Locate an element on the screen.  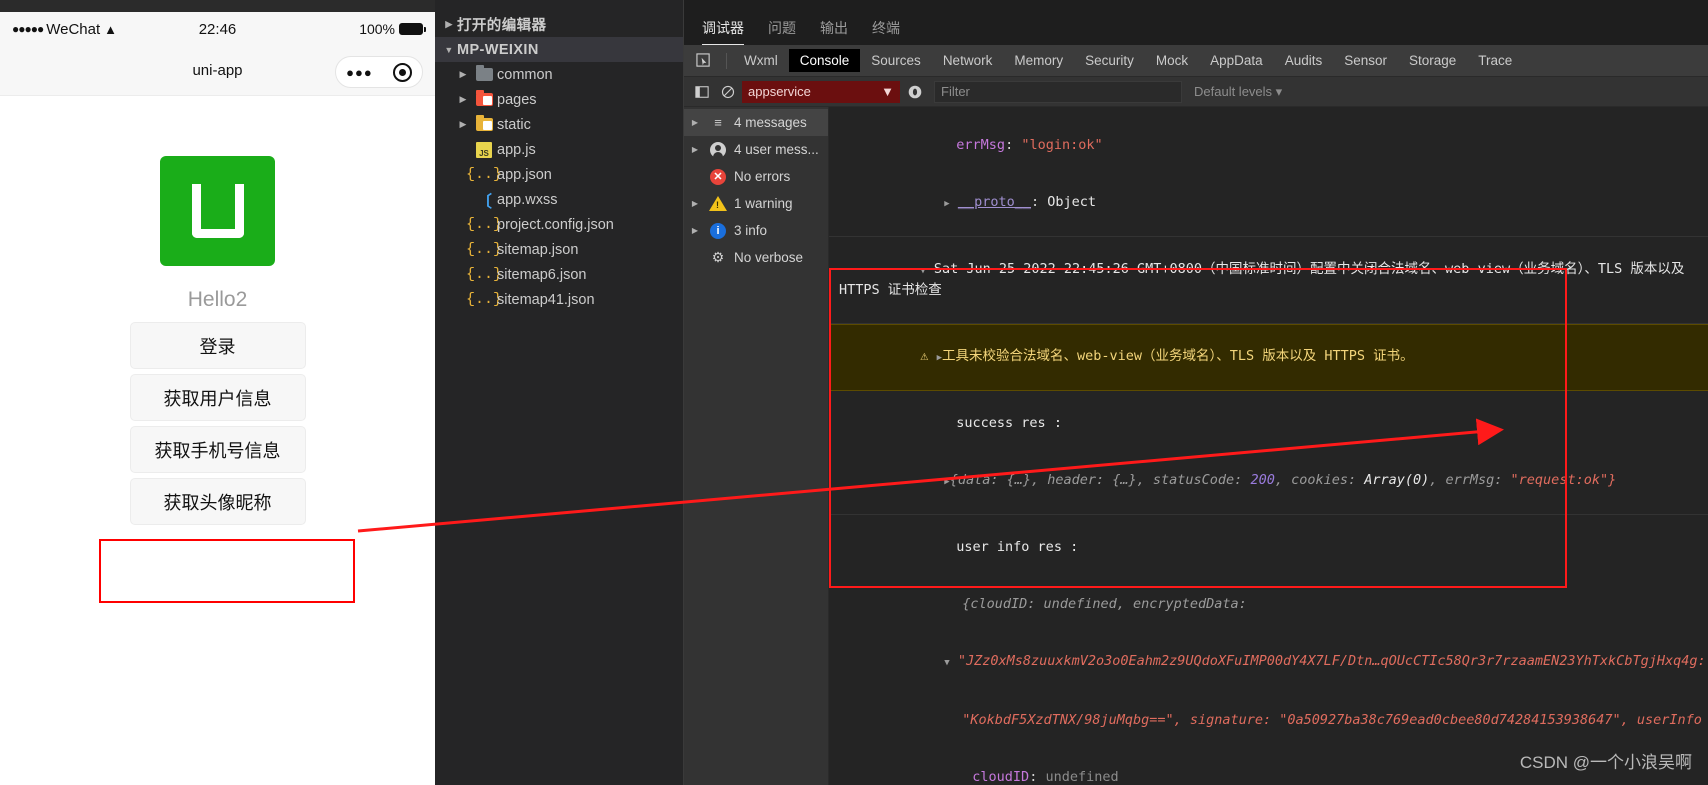
tab-trace: Trace is located at coordinates (1495, 60).